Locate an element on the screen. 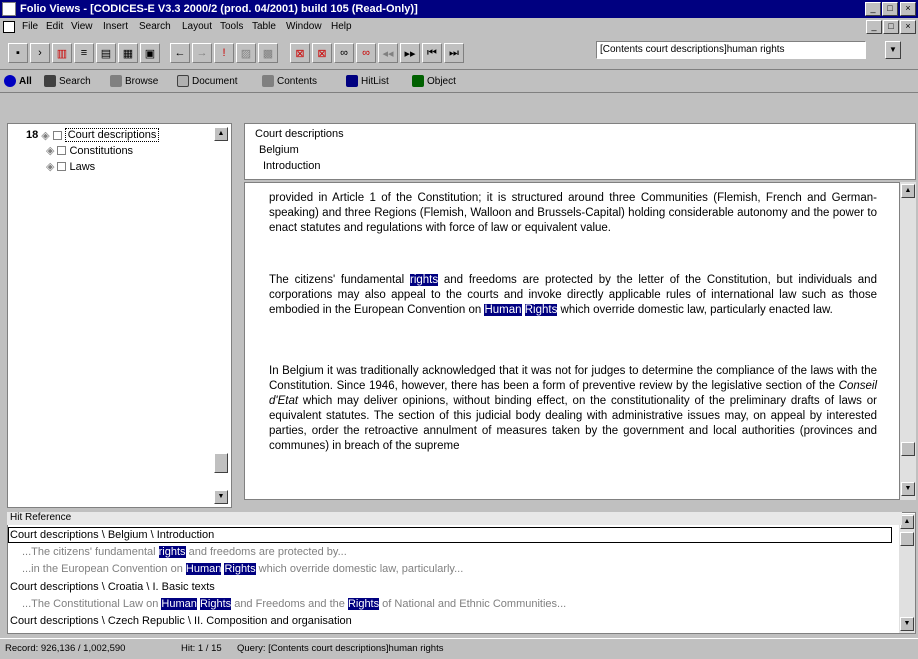 Image resolution: width=918 pixels, height=659 pixels. search-hit: Rights is located at coordinates (541, 310).